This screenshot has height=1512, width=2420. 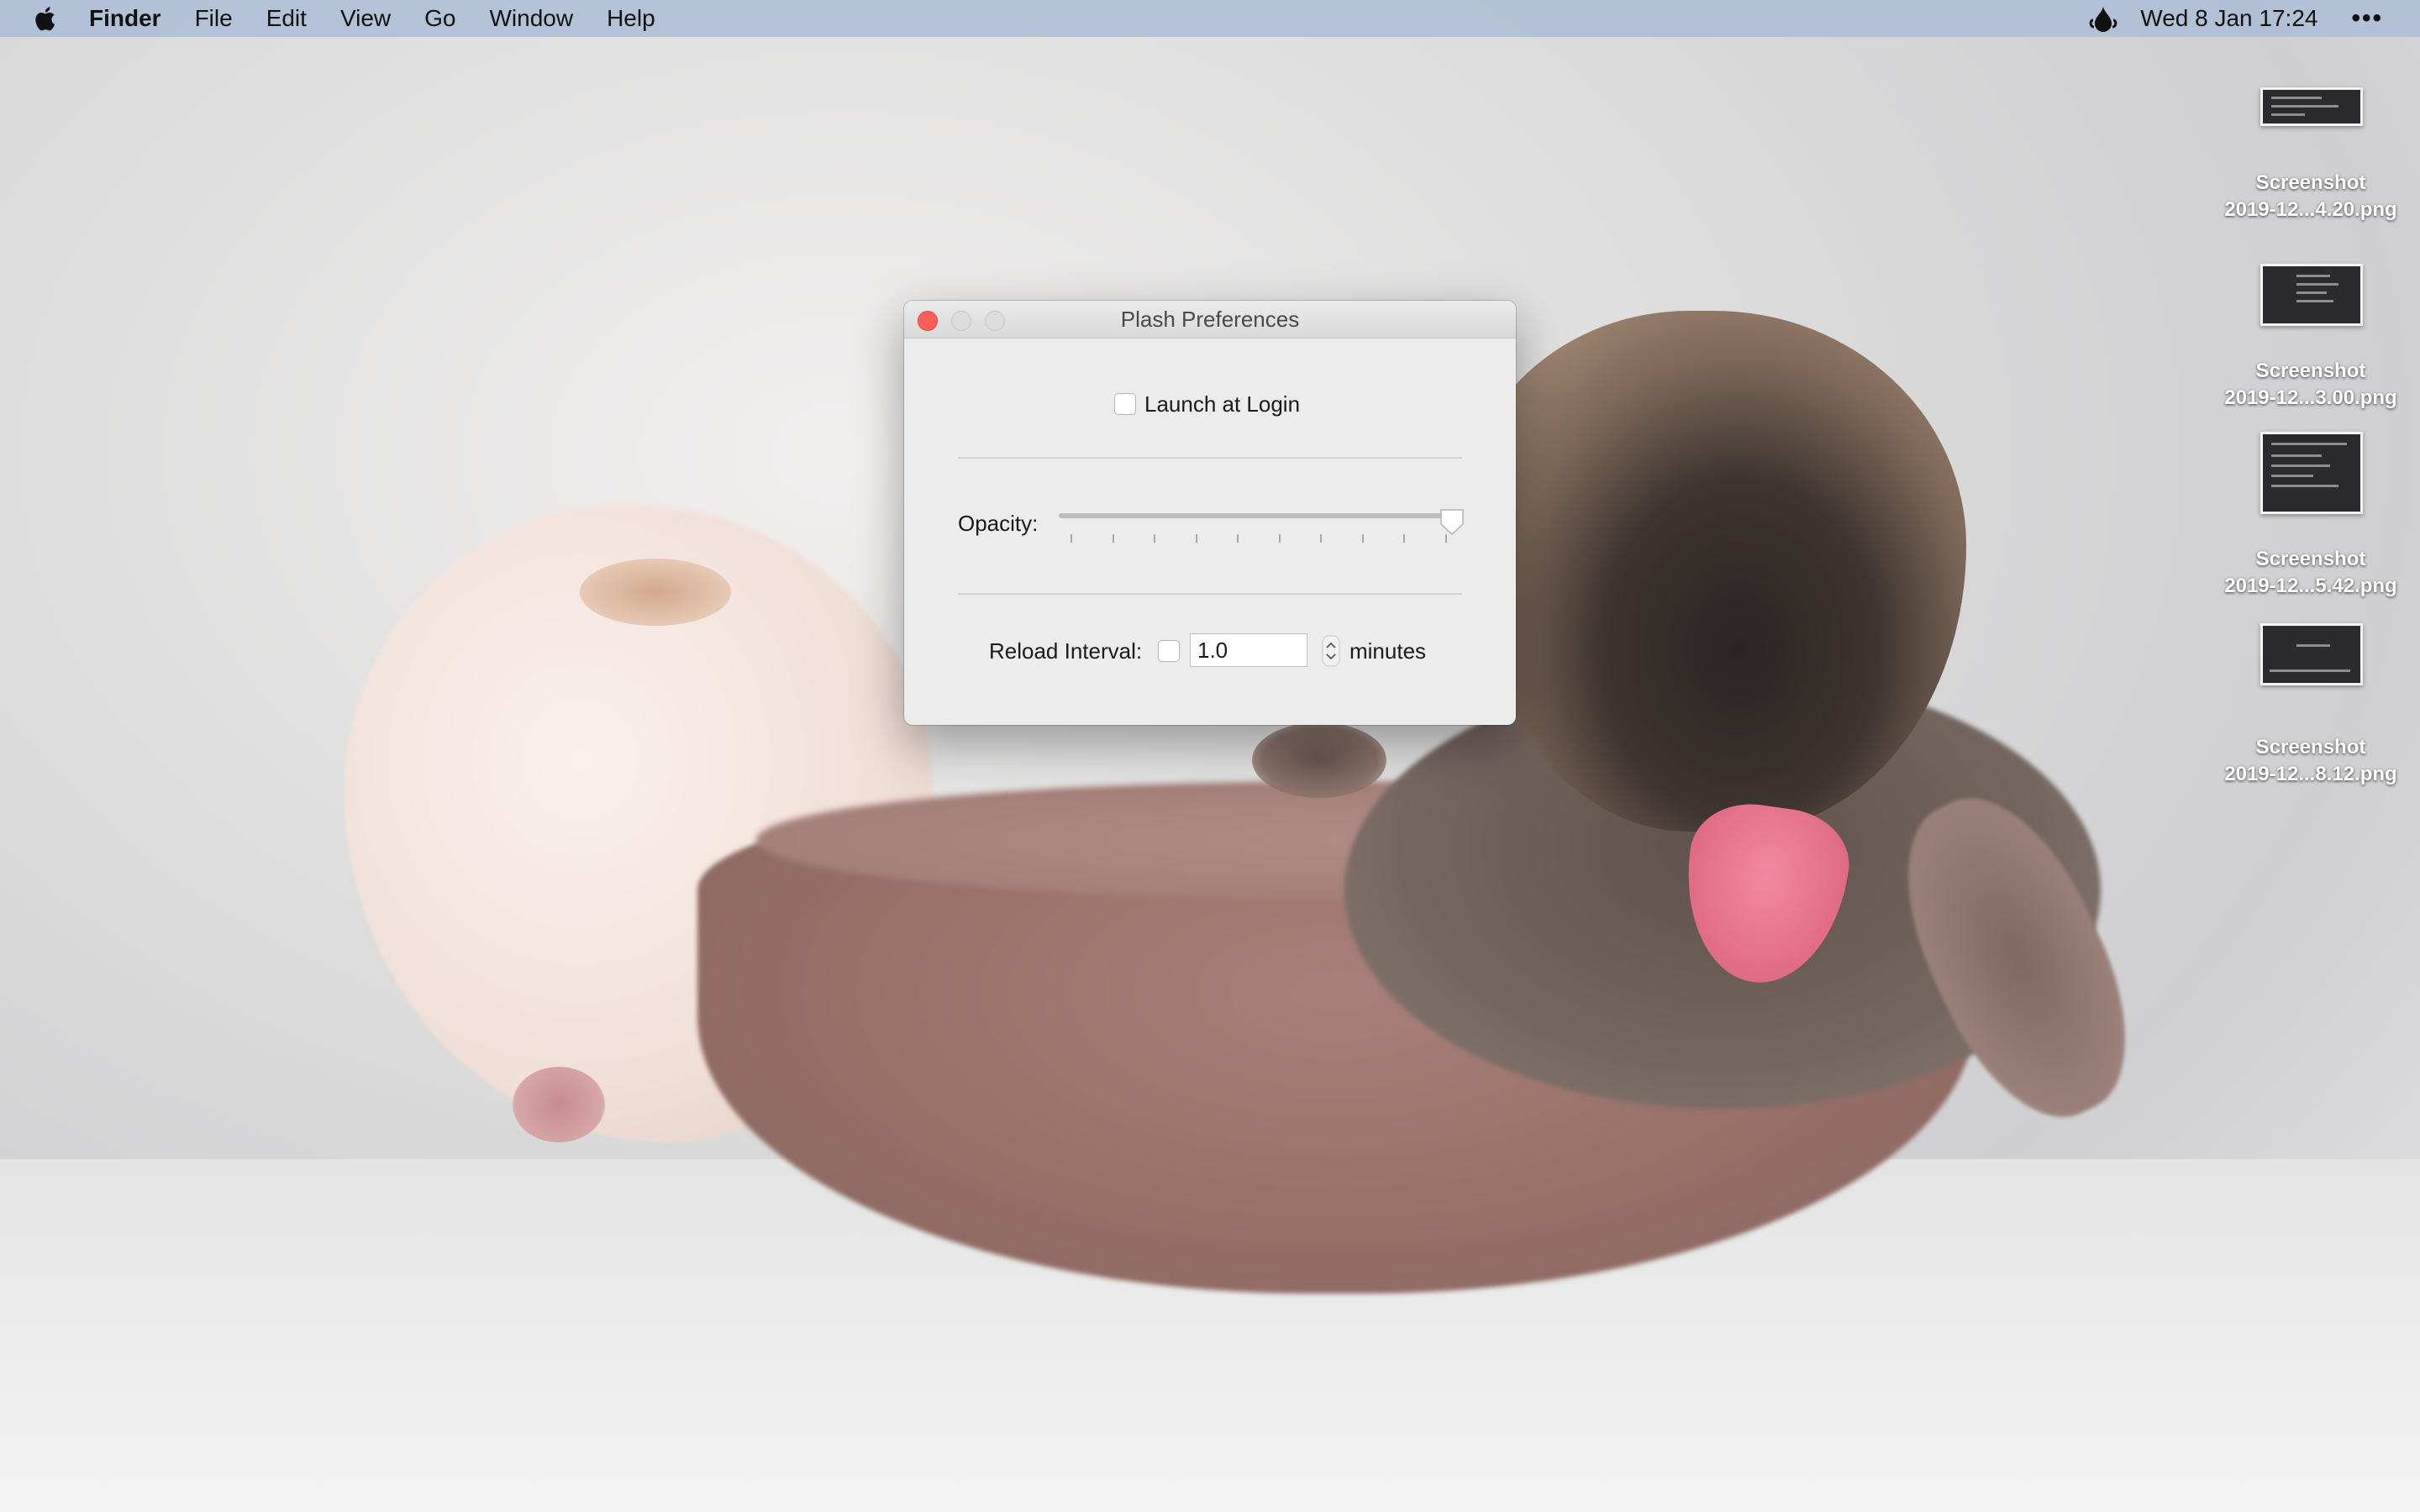 What do you see at coordinates (1210, 458) in the screenshot?
I see `separator-top` at bounding box center [1210, 458].